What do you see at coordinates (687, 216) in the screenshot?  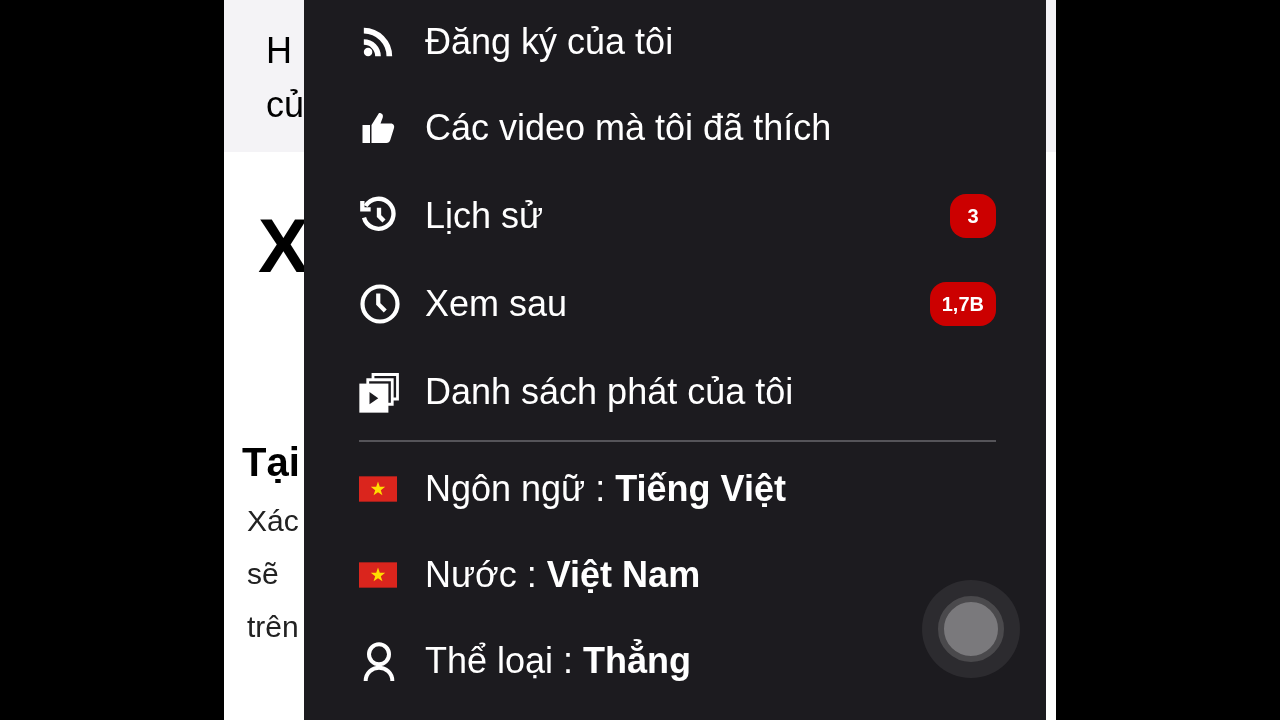 I see `menu-item: Lịch sử` at bounding box center [687, 216].